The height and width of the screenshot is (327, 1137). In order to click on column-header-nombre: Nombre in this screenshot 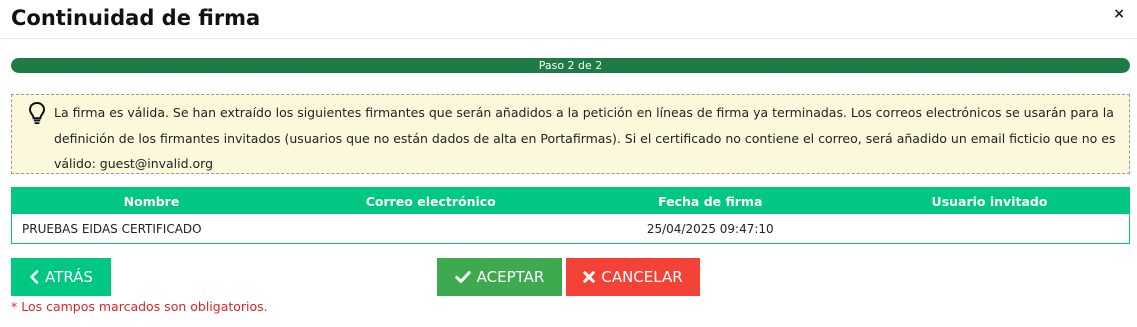, I will do `click(151, 200)`.